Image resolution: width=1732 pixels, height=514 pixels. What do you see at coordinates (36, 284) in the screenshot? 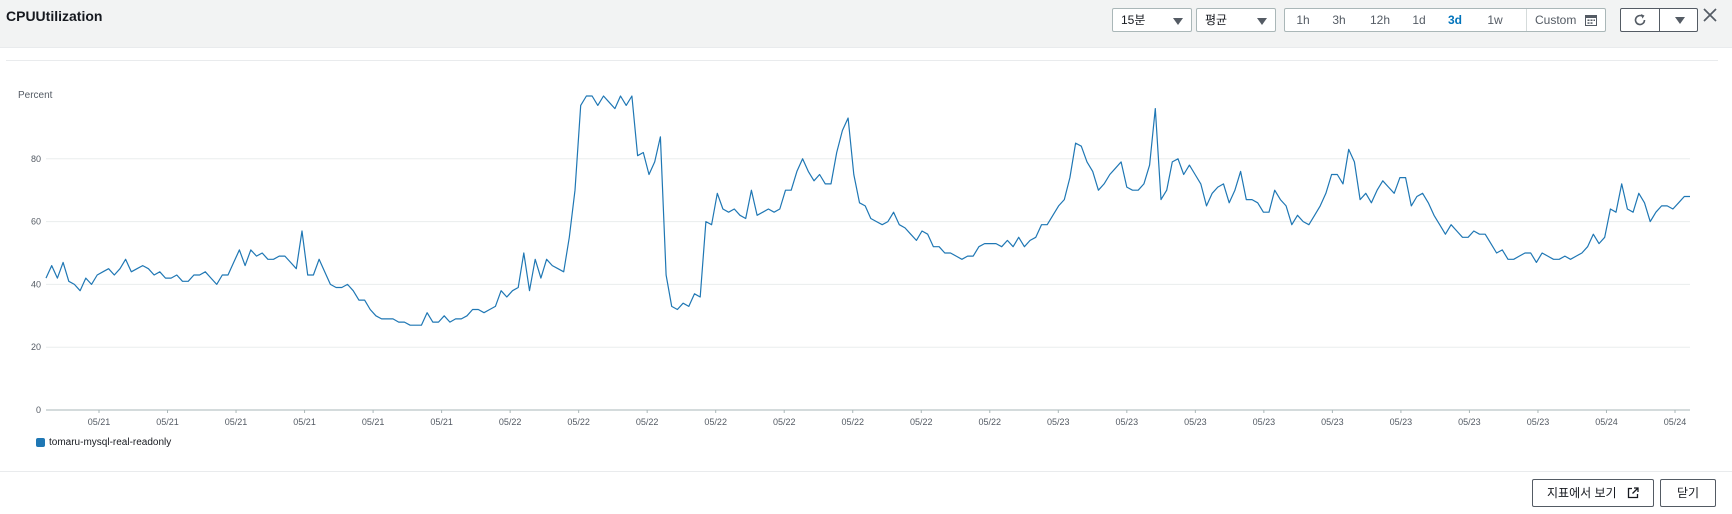
I see `y-tick-label: 40` at bounding box center [36, 284].